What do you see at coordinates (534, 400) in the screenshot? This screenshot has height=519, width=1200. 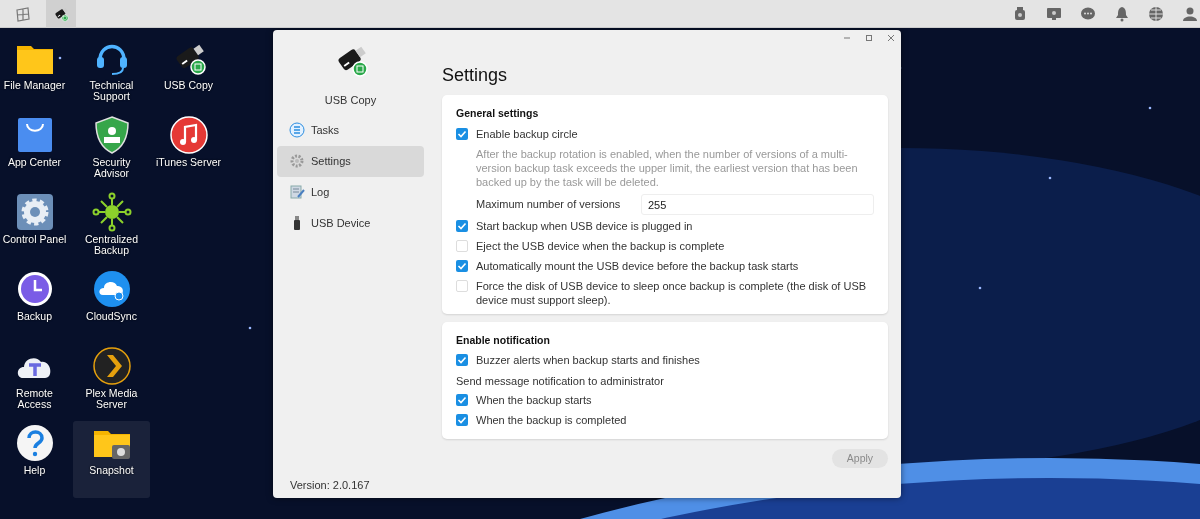 I see `checkbox-label: When the backup starts` at bounding box center [534, 400].